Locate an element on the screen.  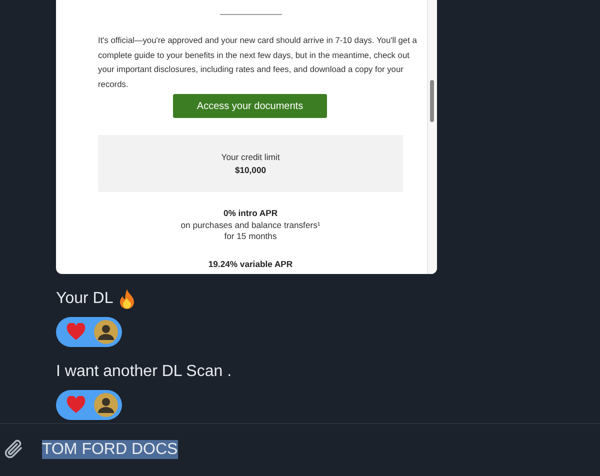
offer-title: 0% intro APR is located at coordinates (250, 214).